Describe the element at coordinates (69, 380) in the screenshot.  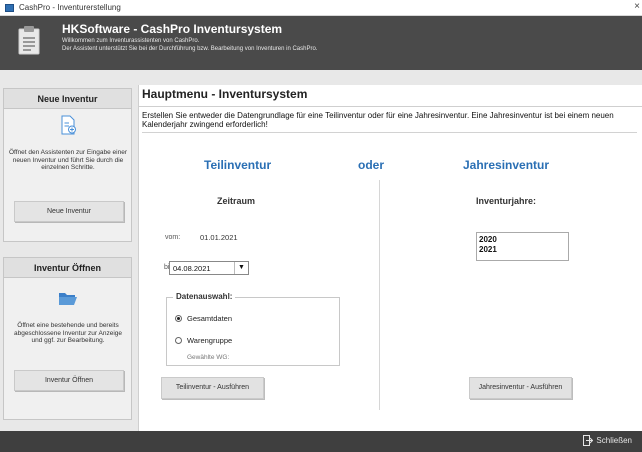
I see `open-inventory-button: Inventur Öffnen` at that location.